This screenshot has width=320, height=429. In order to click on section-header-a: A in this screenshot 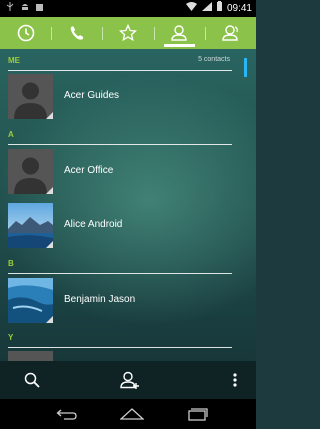, I will do `click(120, 135)`.